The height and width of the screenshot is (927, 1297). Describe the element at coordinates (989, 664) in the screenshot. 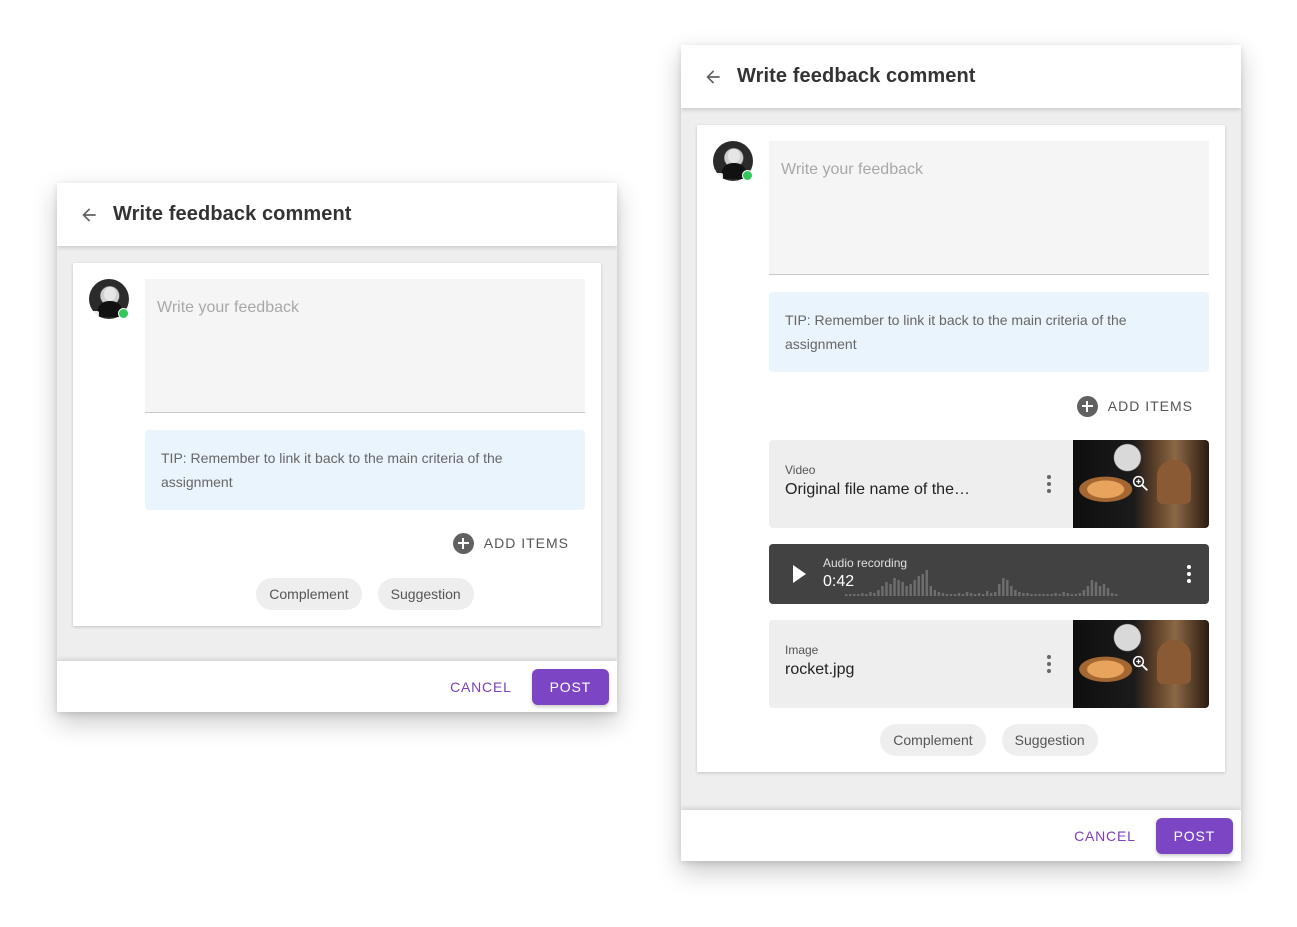

I see `image-attachment: Image rocket.jpg` at that location.